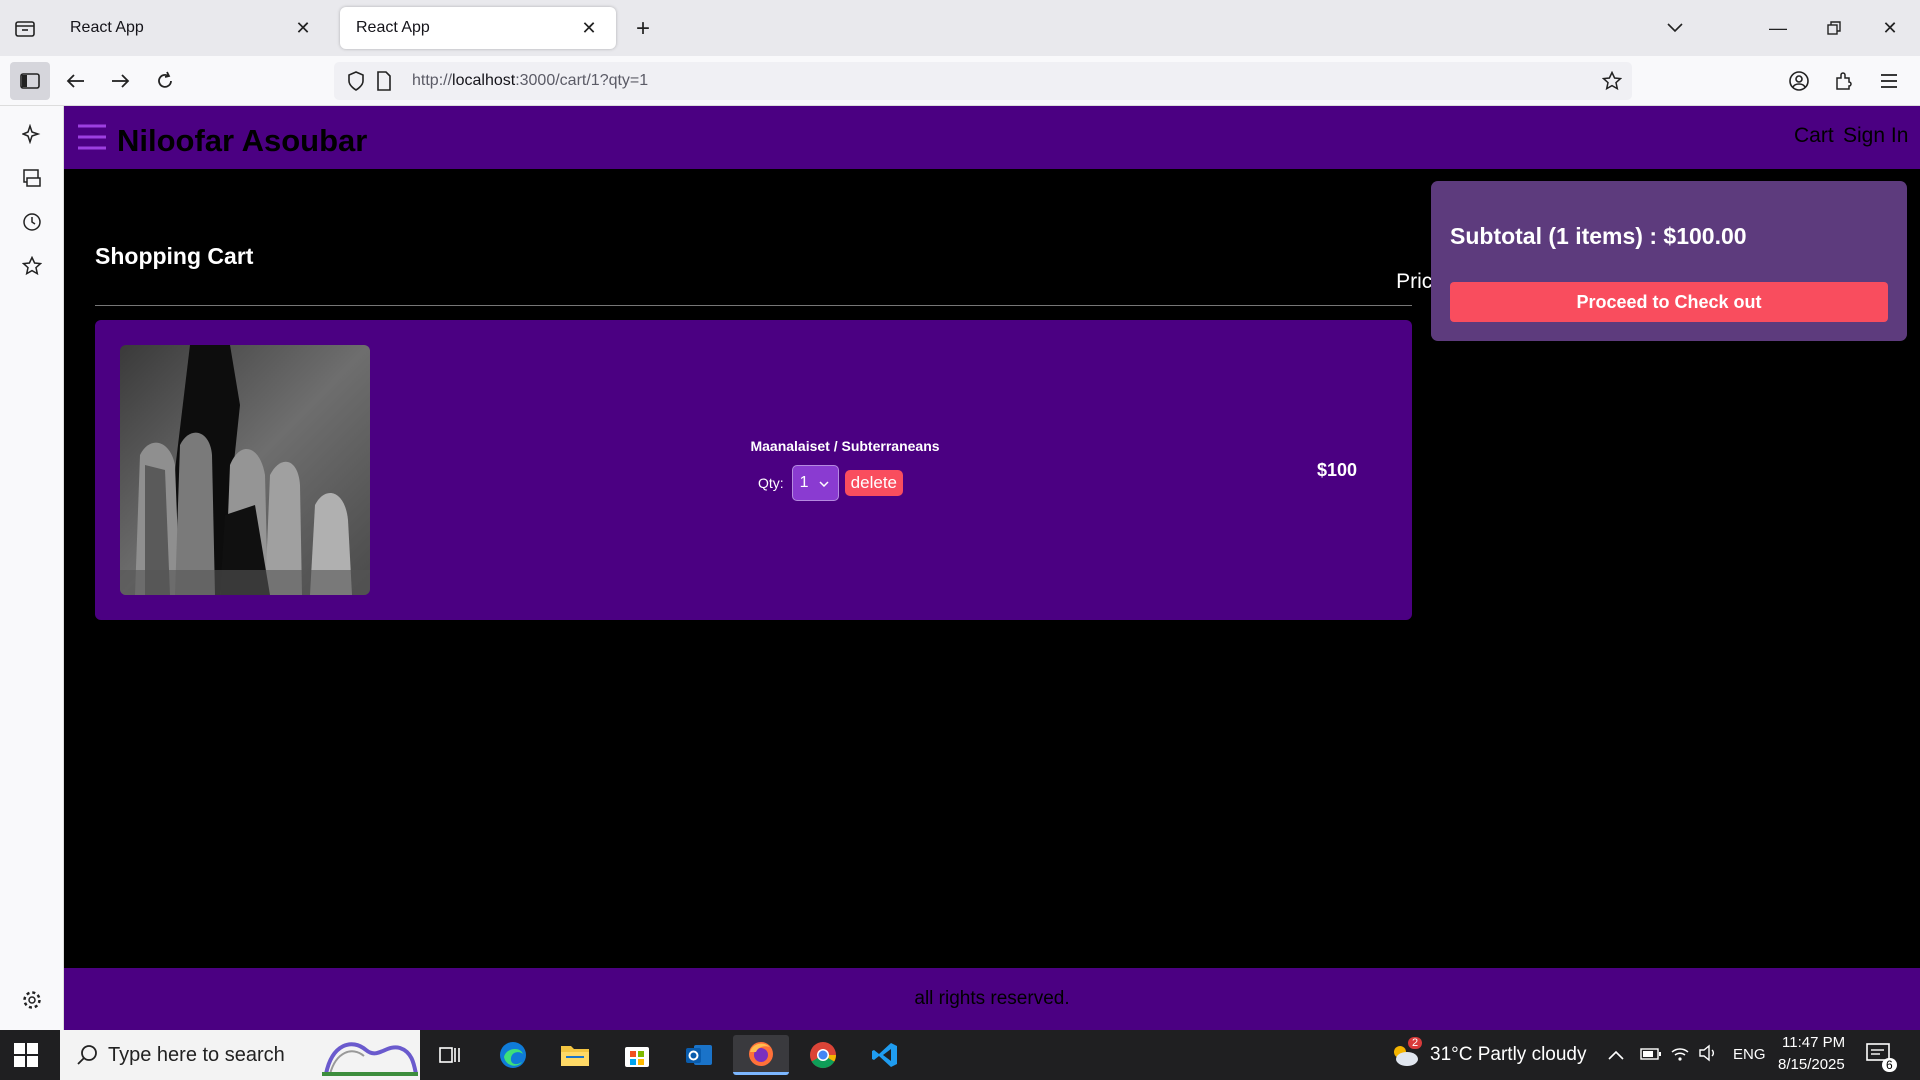 This screenshot has height=1080, width=1920. What do you see at coordinates (1598, 236) in the screenshot?
I see `subtotal-text: Subtotal (1 items) : $100.00` at bounding box center [1598, 236].